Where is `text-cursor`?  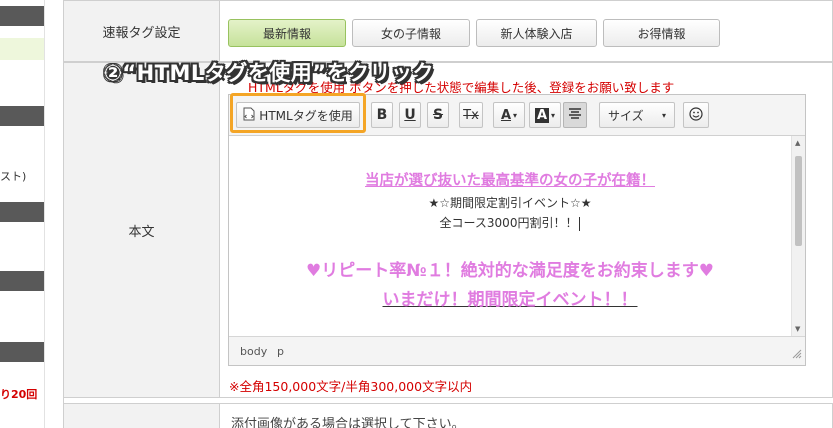 text-cursor is located at coordinates (580, 223).